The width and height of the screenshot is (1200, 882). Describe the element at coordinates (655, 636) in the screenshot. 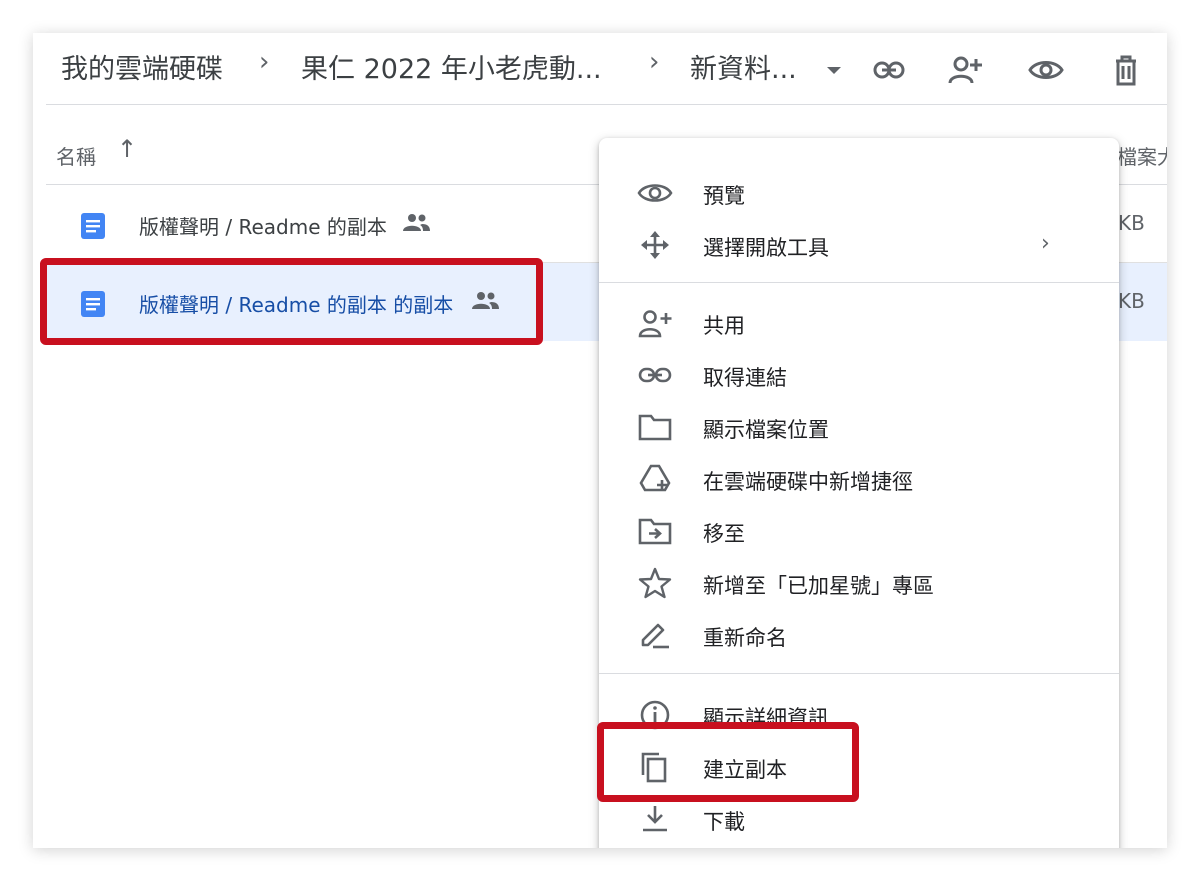

I see `pencil-icon` at that location.